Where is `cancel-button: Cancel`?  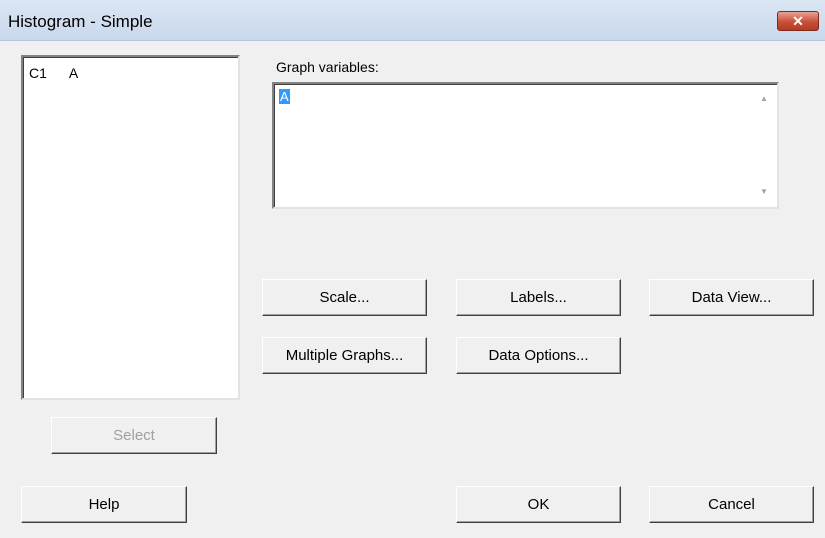
cancel-button: Cancel is located at coordinates (731, 504).